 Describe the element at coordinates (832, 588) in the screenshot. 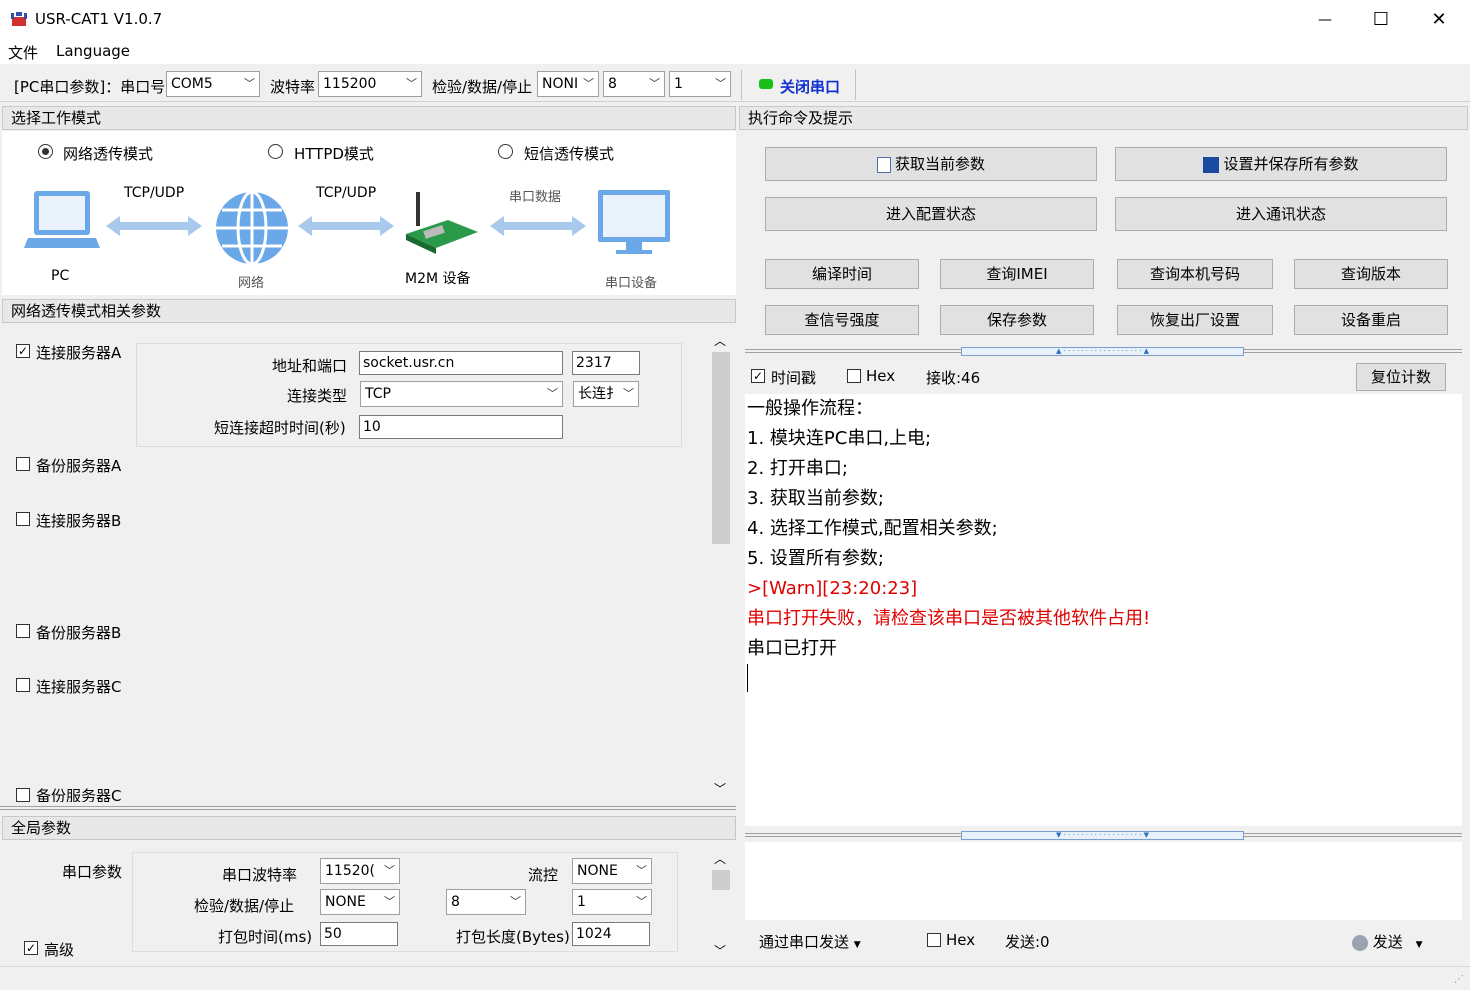

I see `log-line: >[Warn][23:20:23]` at that location.